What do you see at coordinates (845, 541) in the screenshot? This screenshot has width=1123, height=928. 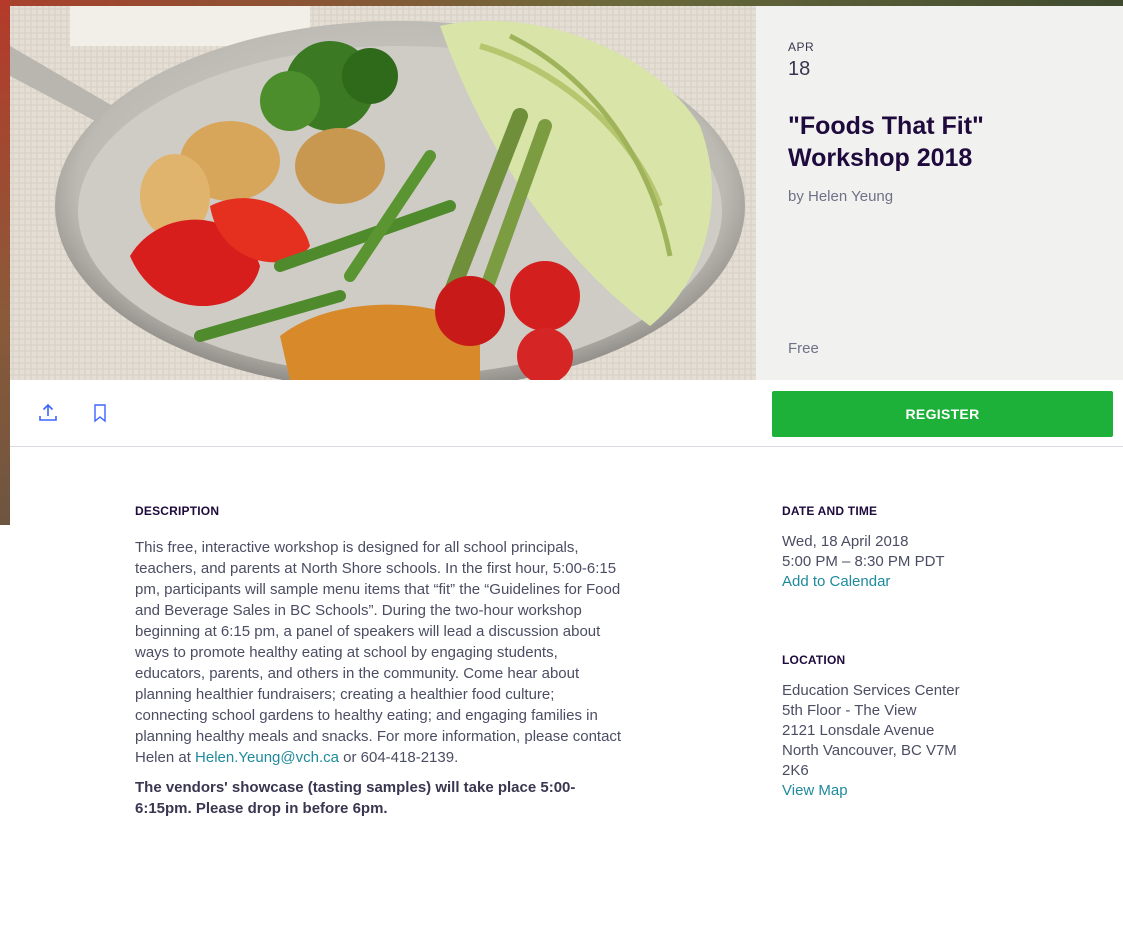 I see `event-date: Wed, 18 April 2018` at bounding box center [845, 541].